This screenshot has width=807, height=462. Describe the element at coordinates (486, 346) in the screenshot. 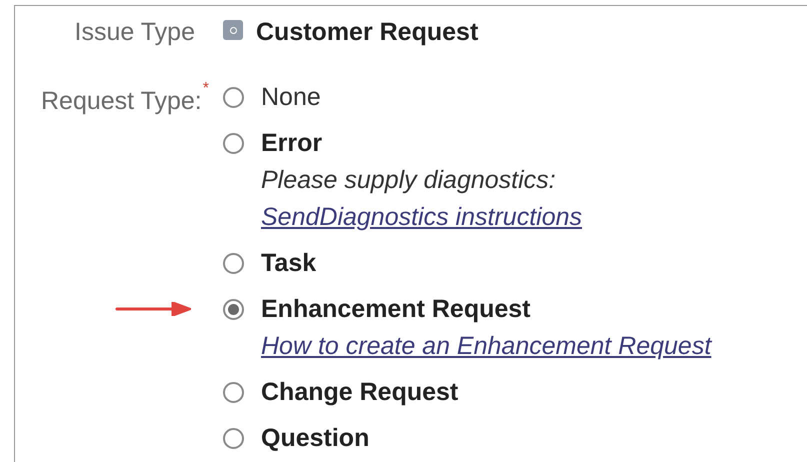

I see `help-link: How to create an Enhancement Request` at that location.